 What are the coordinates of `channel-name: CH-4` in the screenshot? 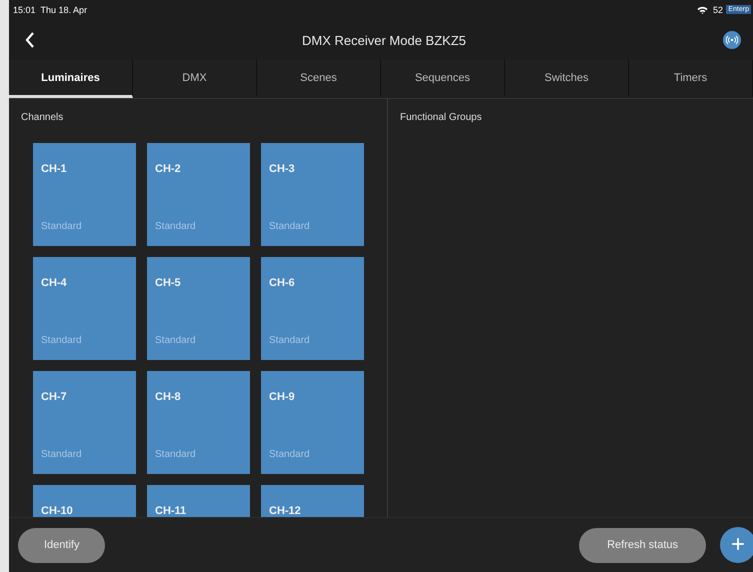 It's located at (54, 283).